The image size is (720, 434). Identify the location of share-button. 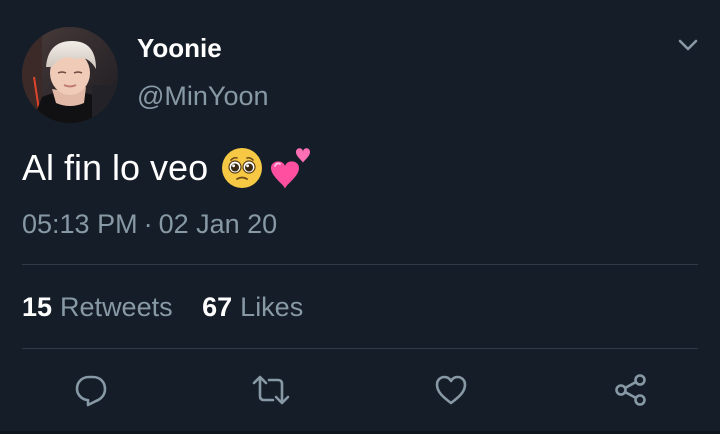
(631, 390).